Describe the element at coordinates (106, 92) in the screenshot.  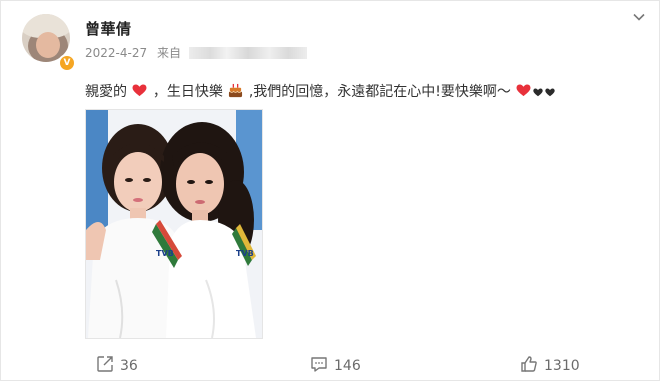
I see `content-part-1: 親愛的` at that location.